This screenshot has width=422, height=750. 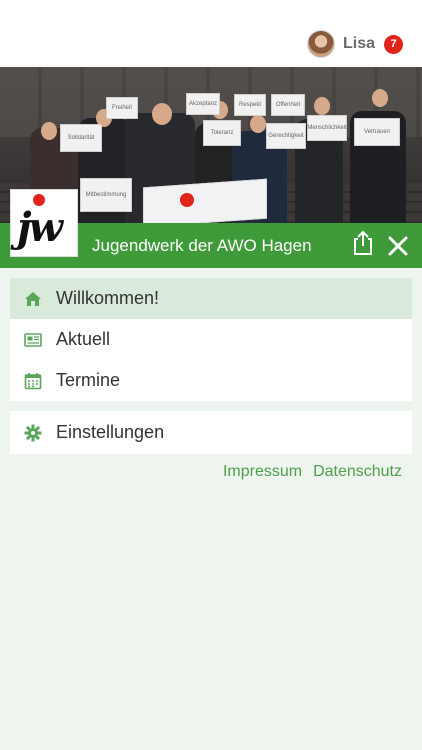 What do you see at coordinates (122, 108) in the screenshot?
I see `protest-sign: Freiheit` at bounding box center [122, 108].